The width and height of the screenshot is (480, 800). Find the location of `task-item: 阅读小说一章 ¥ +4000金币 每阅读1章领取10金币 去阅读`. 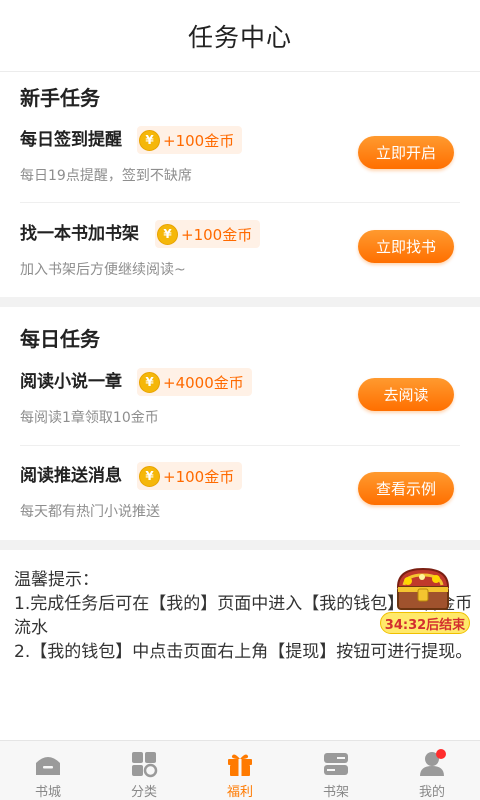

task-item: 阅读小说一章 ¥ +4000金币 每阅读1章领取10金币 去阅读 is located at coordinates (240, 415).